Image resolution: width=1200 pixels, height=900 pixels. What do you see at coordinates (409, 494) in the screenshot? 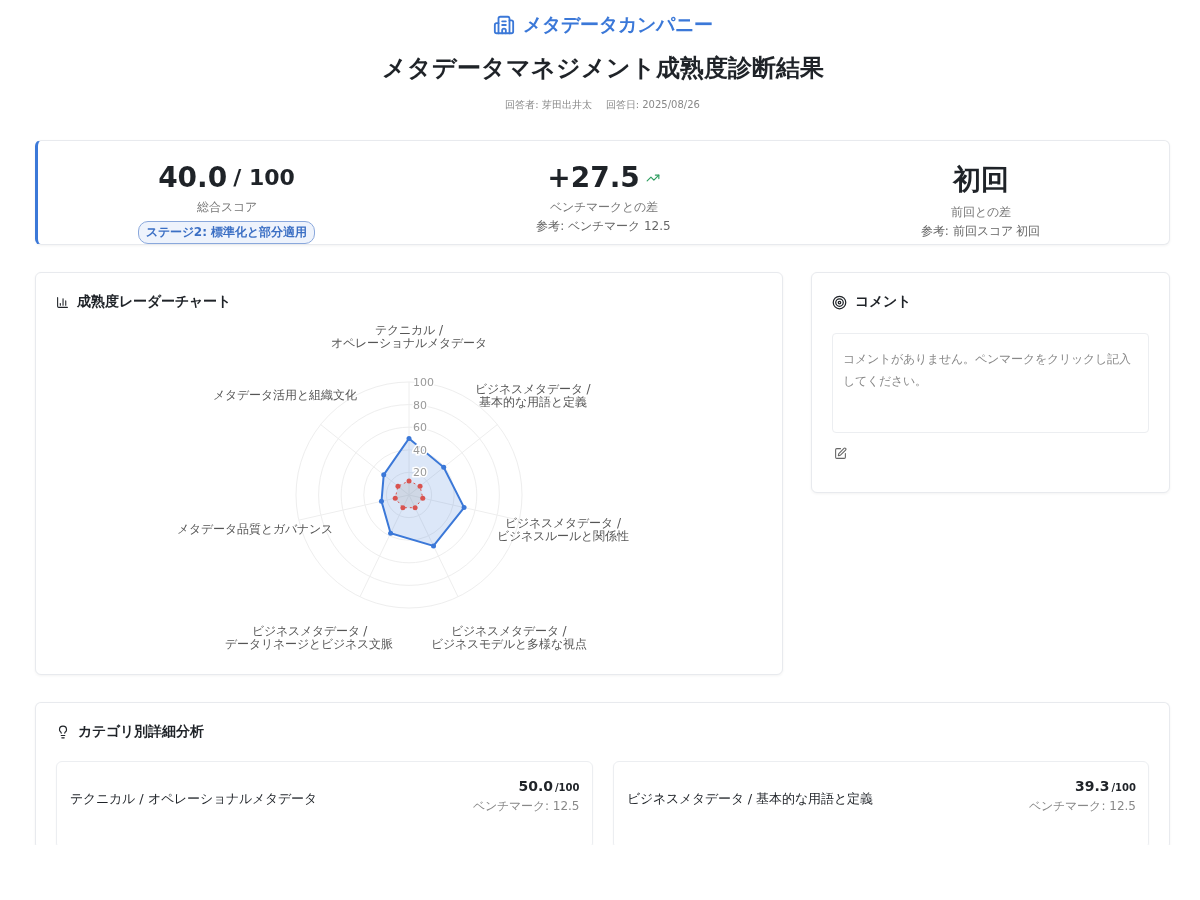
I see `benchmark-area` at bounding box center [409, 494].